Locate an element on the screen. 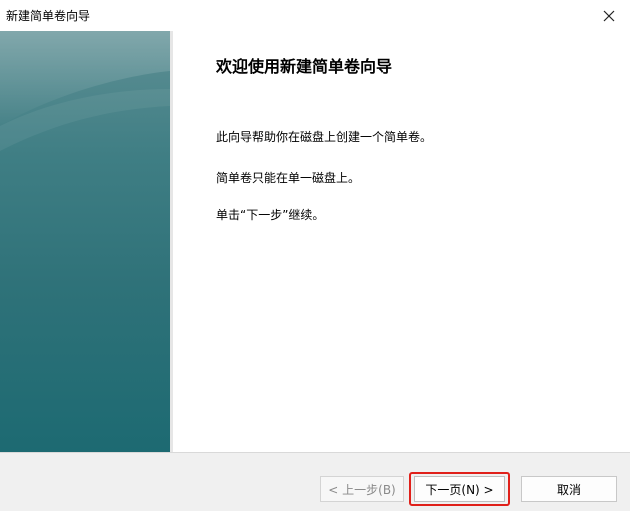 The width and height of the screenshot is (630, 511). page-title: 欢迎使用新建简单卷向导 is located at coordinates (304, 66).